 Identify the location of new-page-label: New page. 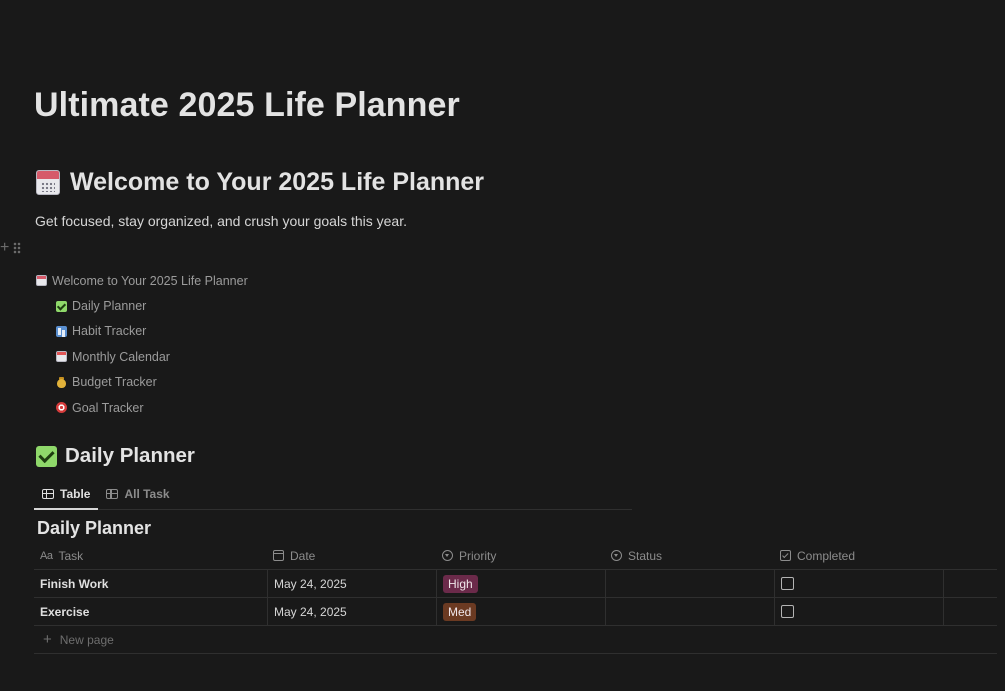
(86, 639).